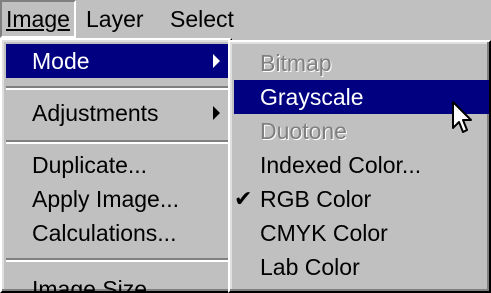 This screenshot has height=293, width=491. What do you see at coordinates (462, 117) in the screenshot?
I see `arrow-cursor-icon` at bounding box center [462, 117].